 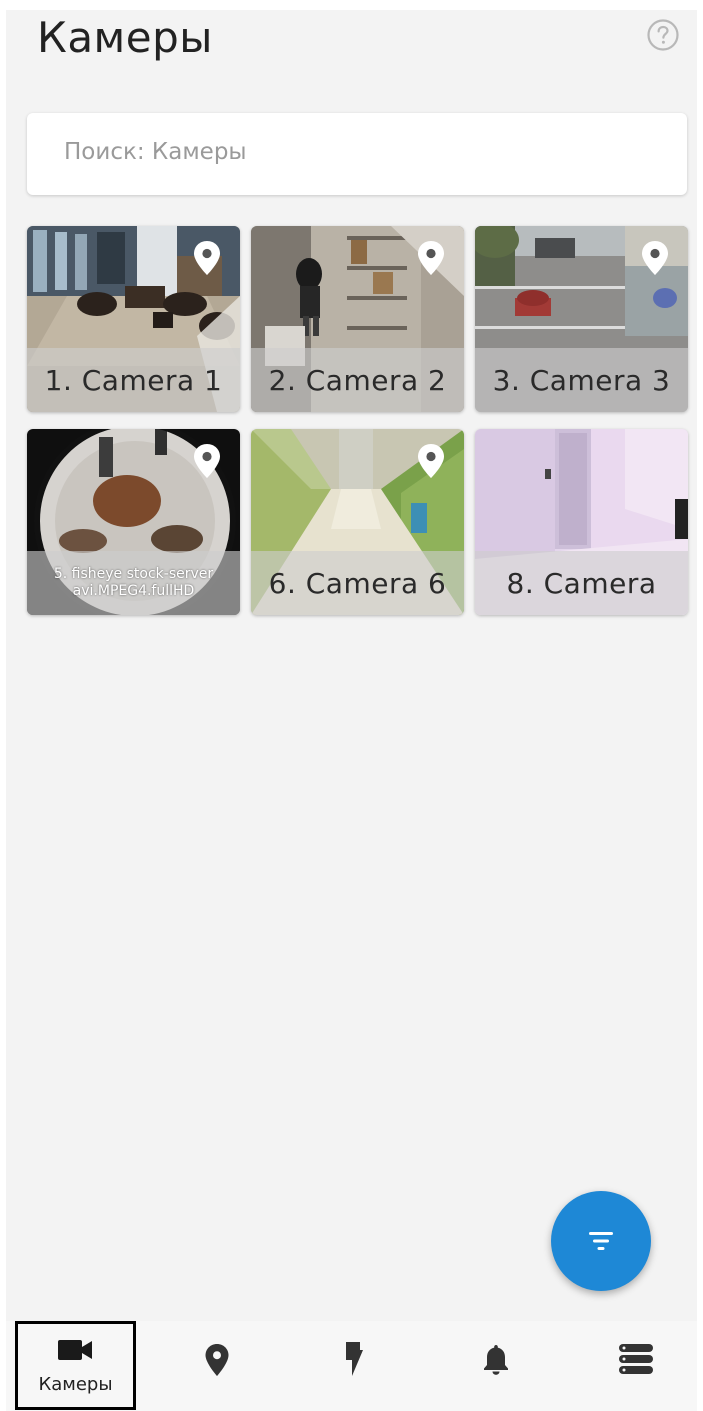 What do you see at coordinates (133, 574) in the screenshot?
I see `camera-name-line1: 5. fisheye stock-server` at bounding box center [133, 574].